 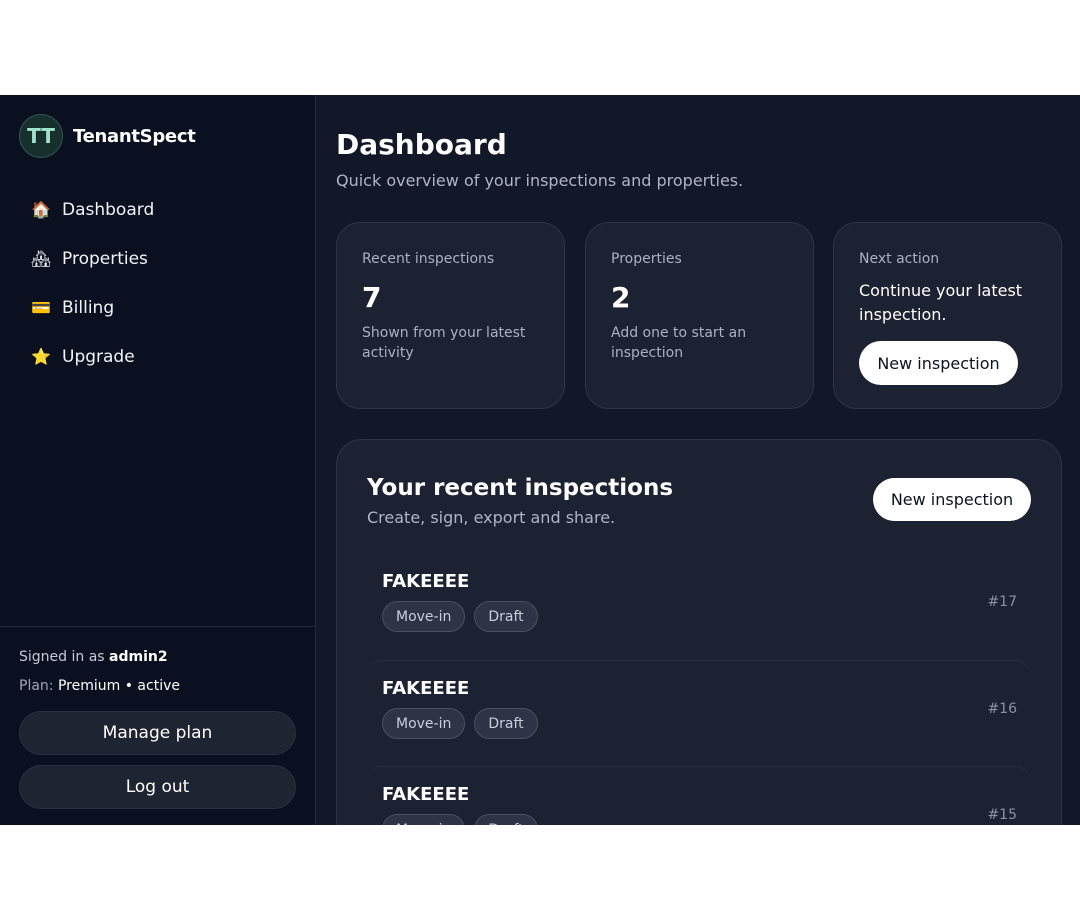 I want to click on manage-plan-button: Manage plan, so click(x=157, y=733).